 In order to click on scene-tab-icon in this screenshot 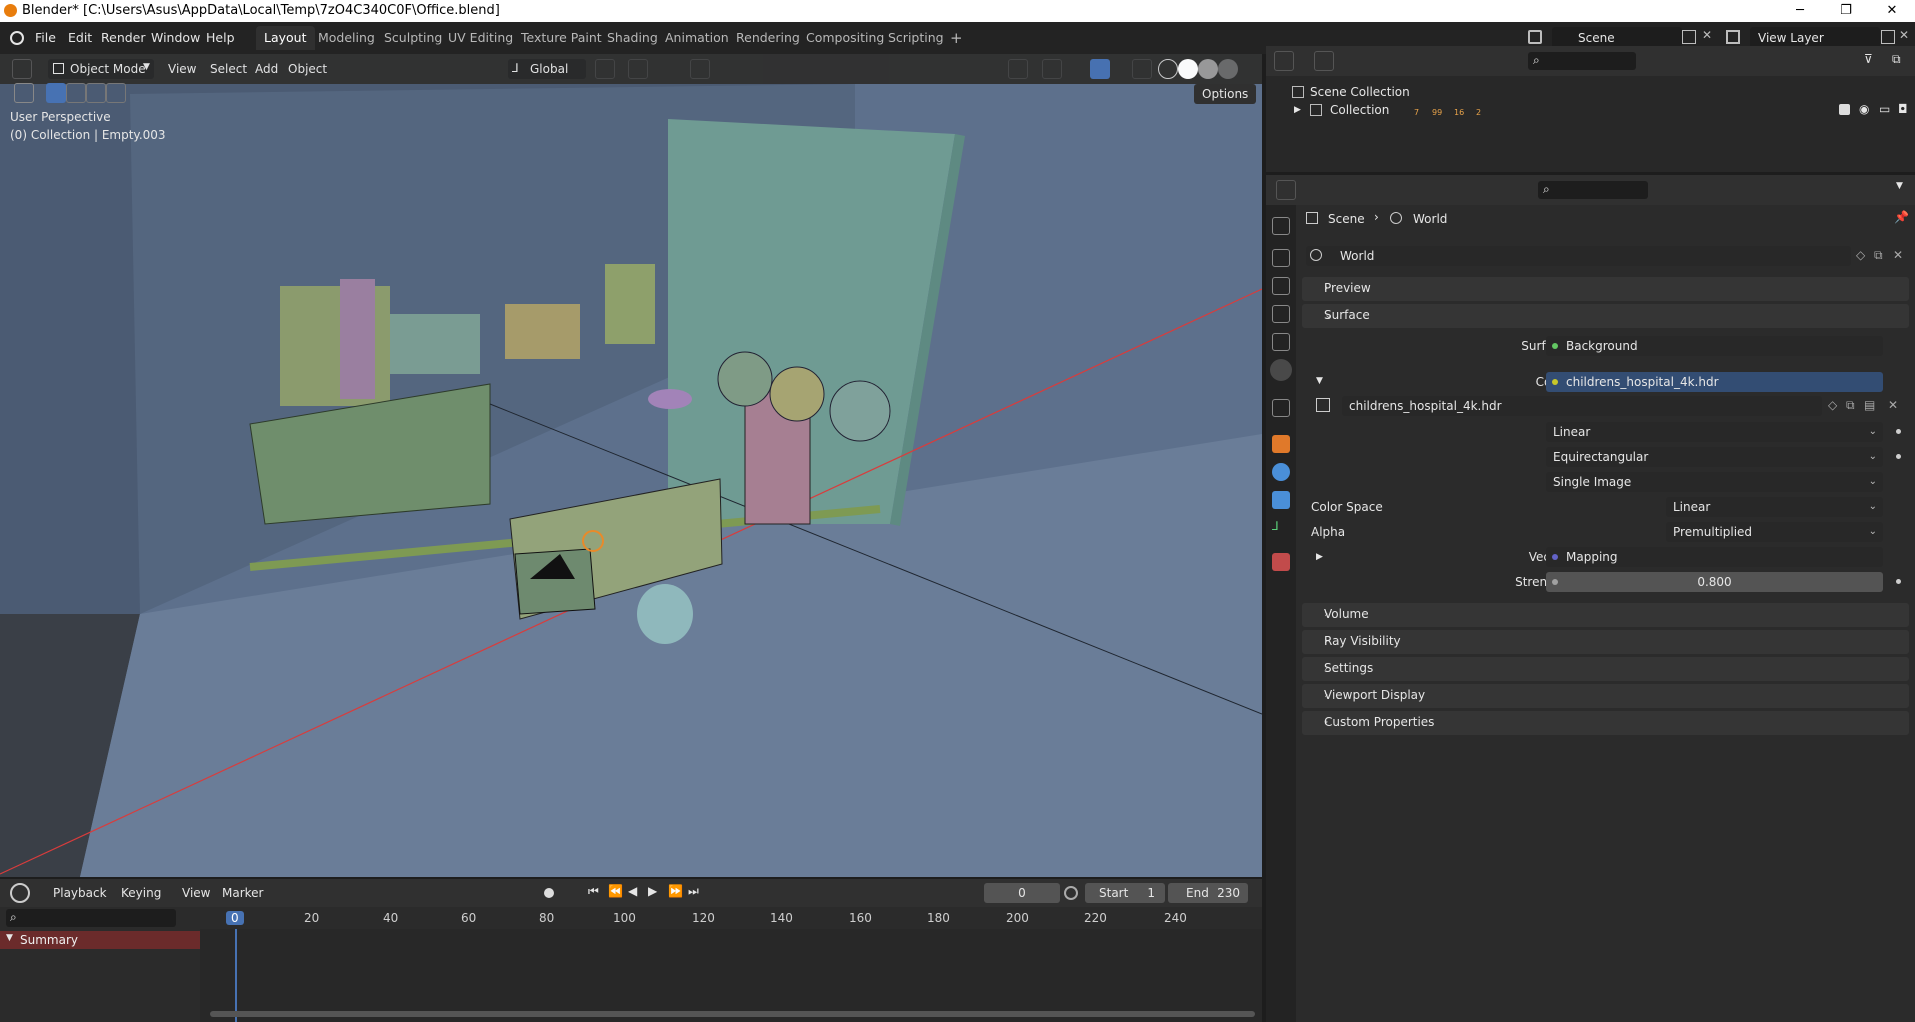, I will do `click(1281, 342)`.